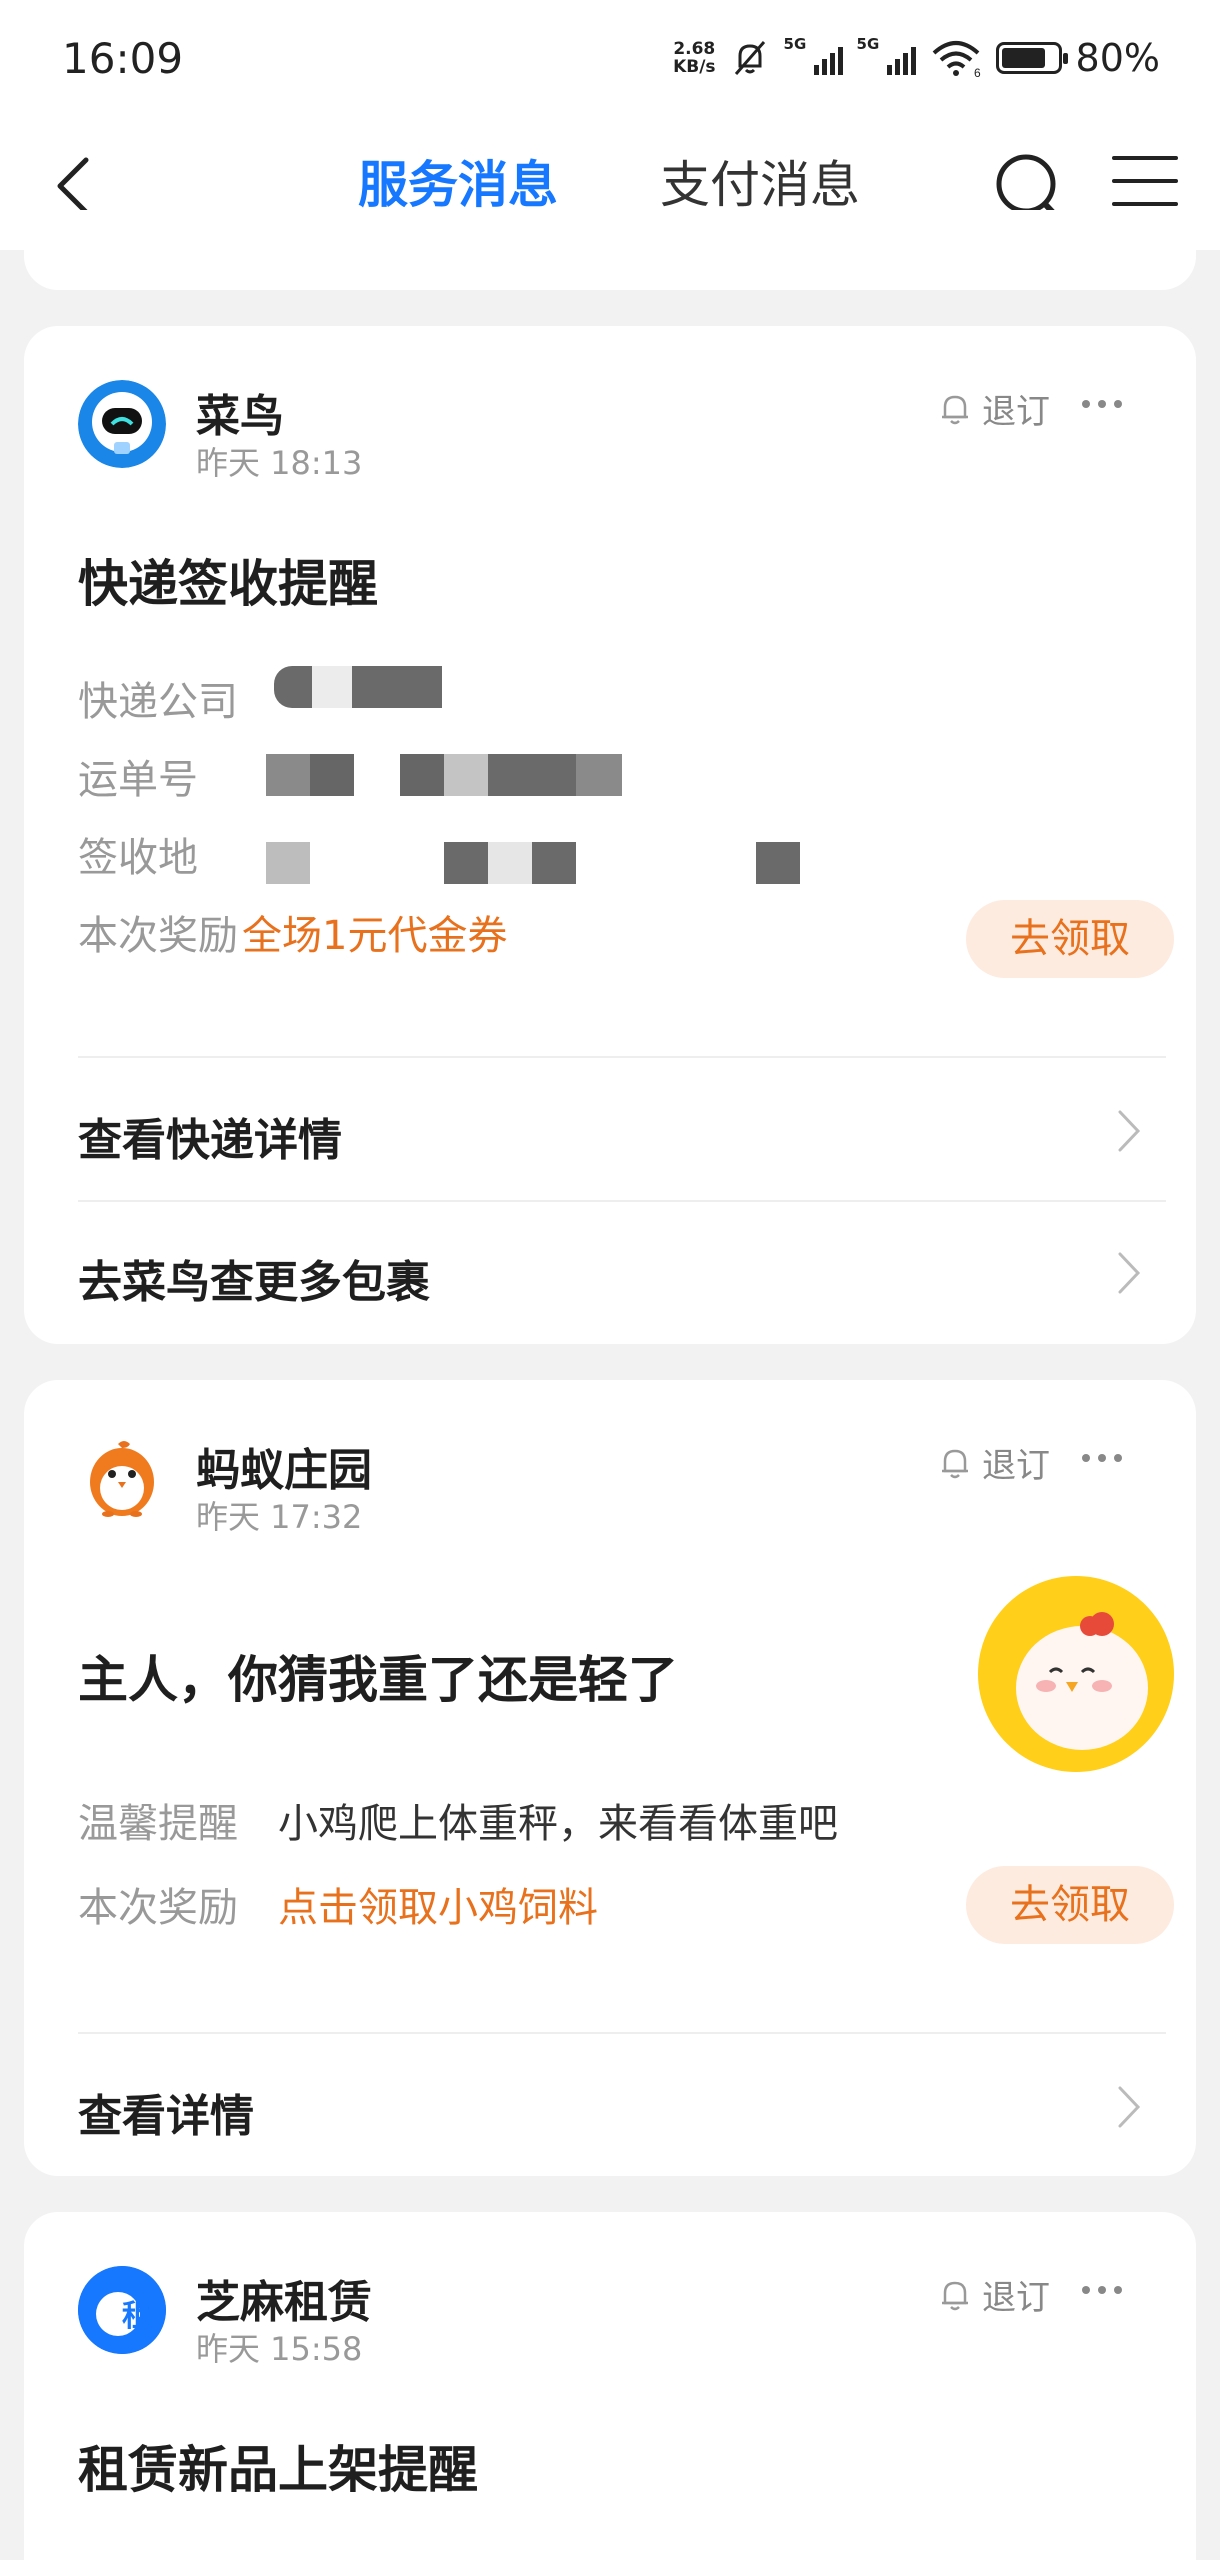  Describe the element at coordinates (138, 780) in the screenshot. I see `field-key: 运单号` at that location.